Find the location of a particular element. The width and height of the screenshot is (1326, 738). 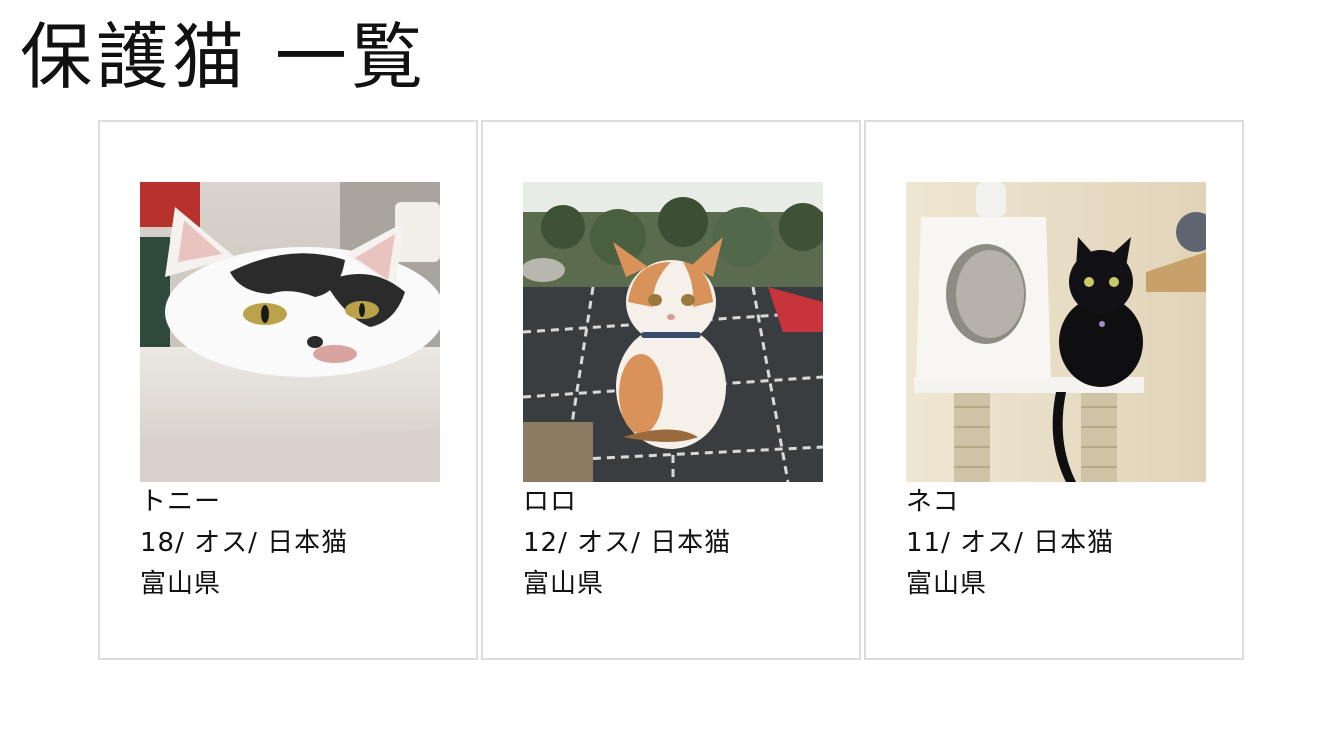

cat-details: 12/ オス/ 日本猫 is located at coordinates (627, 543).